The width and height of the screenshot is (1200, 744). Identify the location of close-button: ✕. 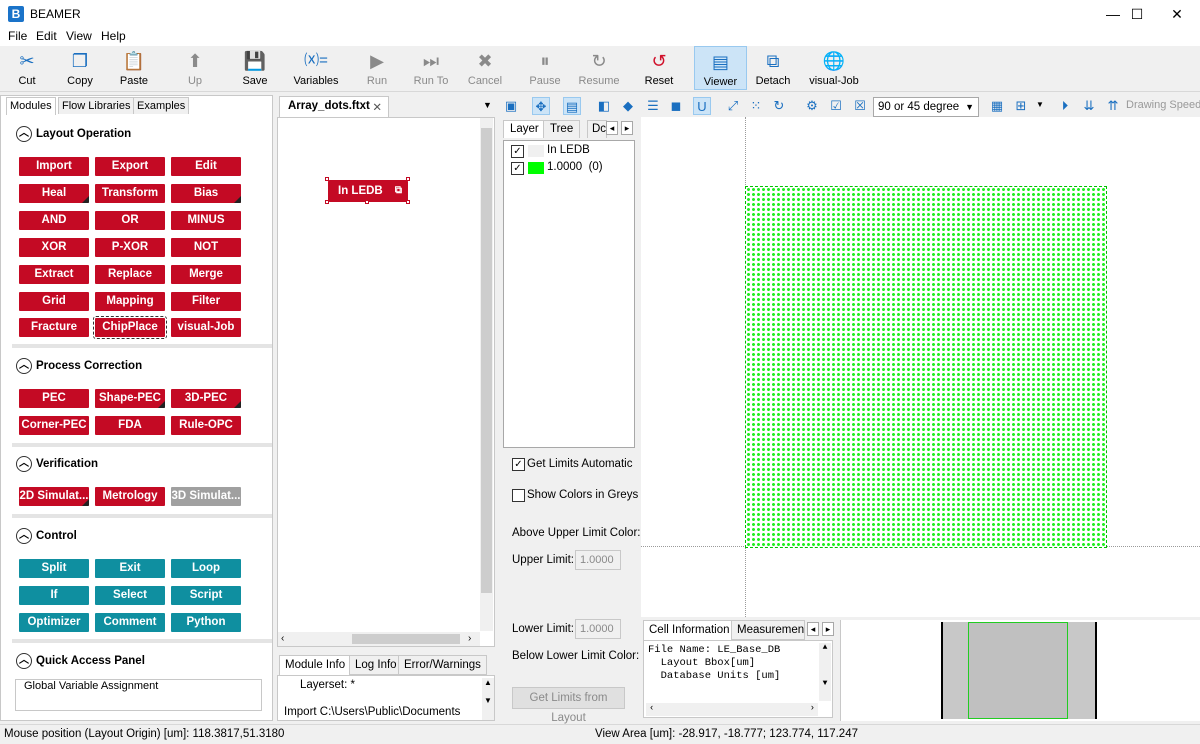
(1177, 14).